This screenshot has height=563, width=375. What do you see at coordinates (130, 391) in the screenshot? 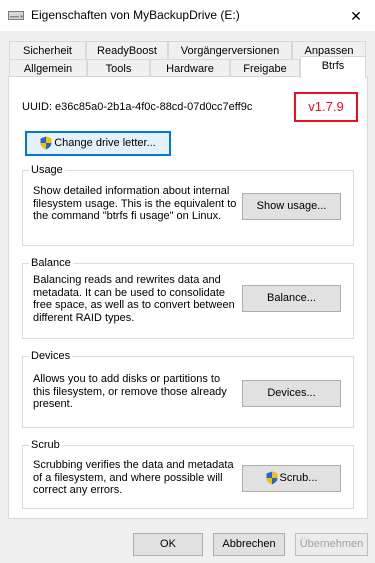
I see `devices-line: this filesystem, or remove those already` at bounding box center [130, 391].